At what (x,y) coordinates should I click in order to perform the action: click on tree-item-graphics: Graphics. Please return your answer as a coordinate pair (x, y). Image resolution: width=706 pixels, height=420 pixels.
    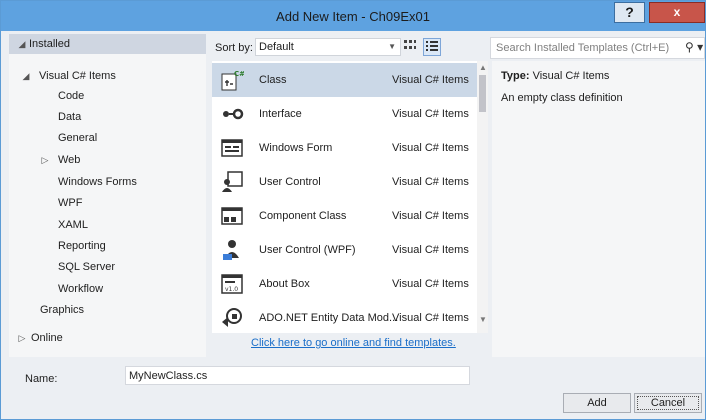
    Looking at the image, I should click on (62, 310).